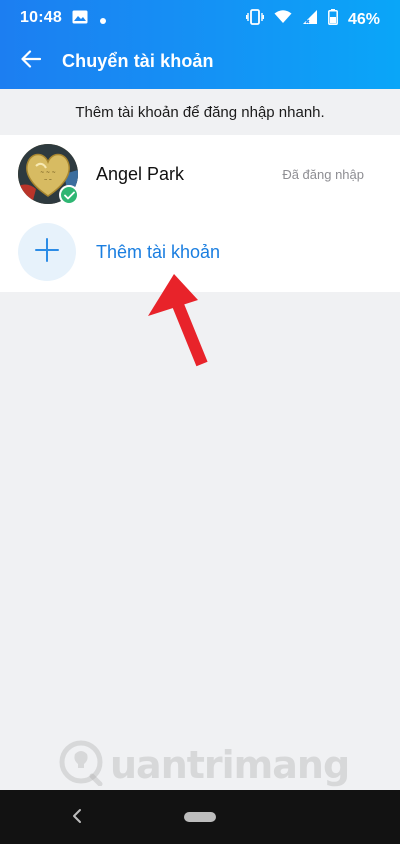  I want to click on plus-icon, so click(47, 252).